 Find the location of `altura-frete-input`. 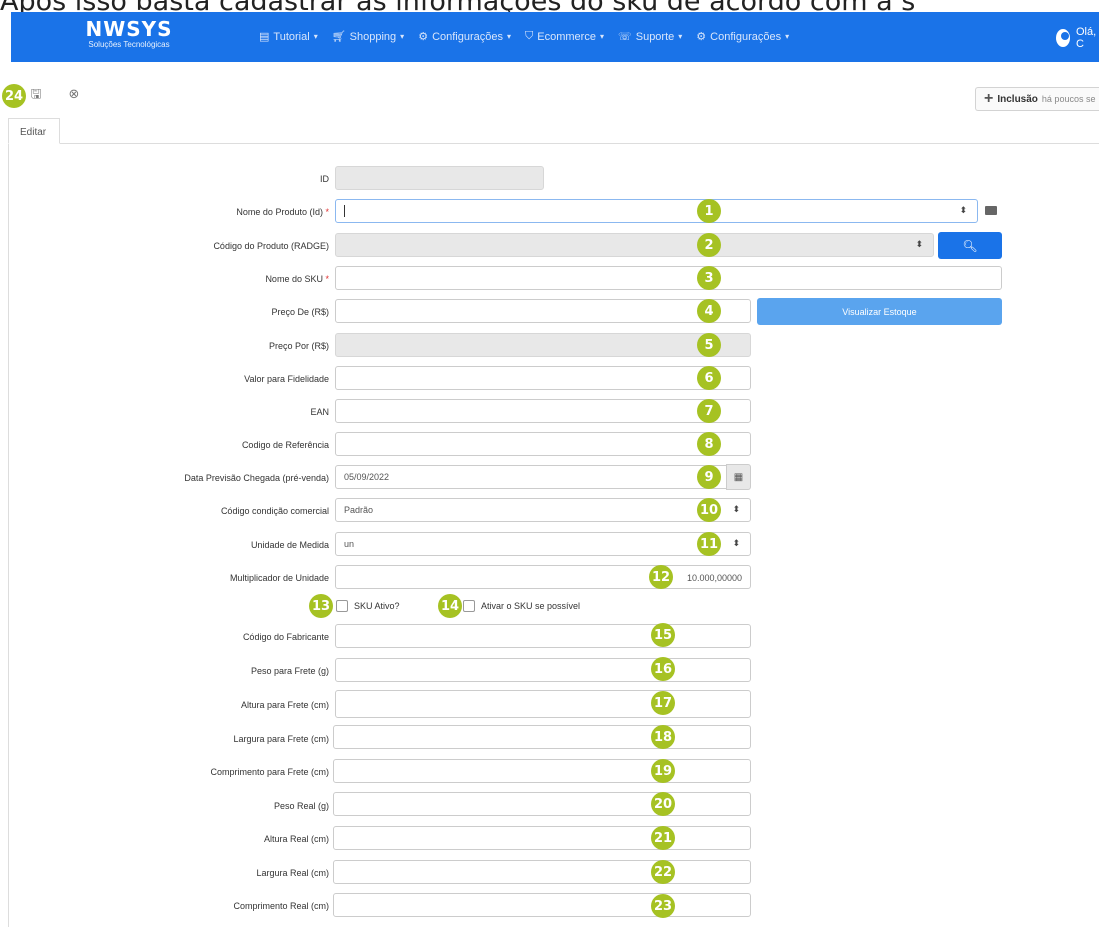

altura-frete-input is located at coordinates (543, 704).